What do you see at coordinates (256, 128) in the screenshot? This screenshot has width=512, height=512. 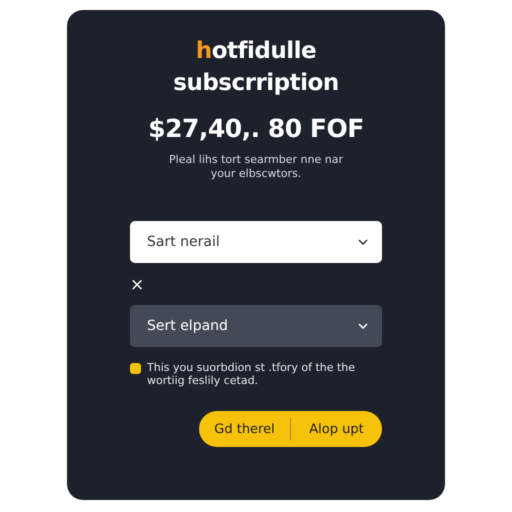 I see `price: $27,40,. 80 FOF` at bounding box center [256, 128].